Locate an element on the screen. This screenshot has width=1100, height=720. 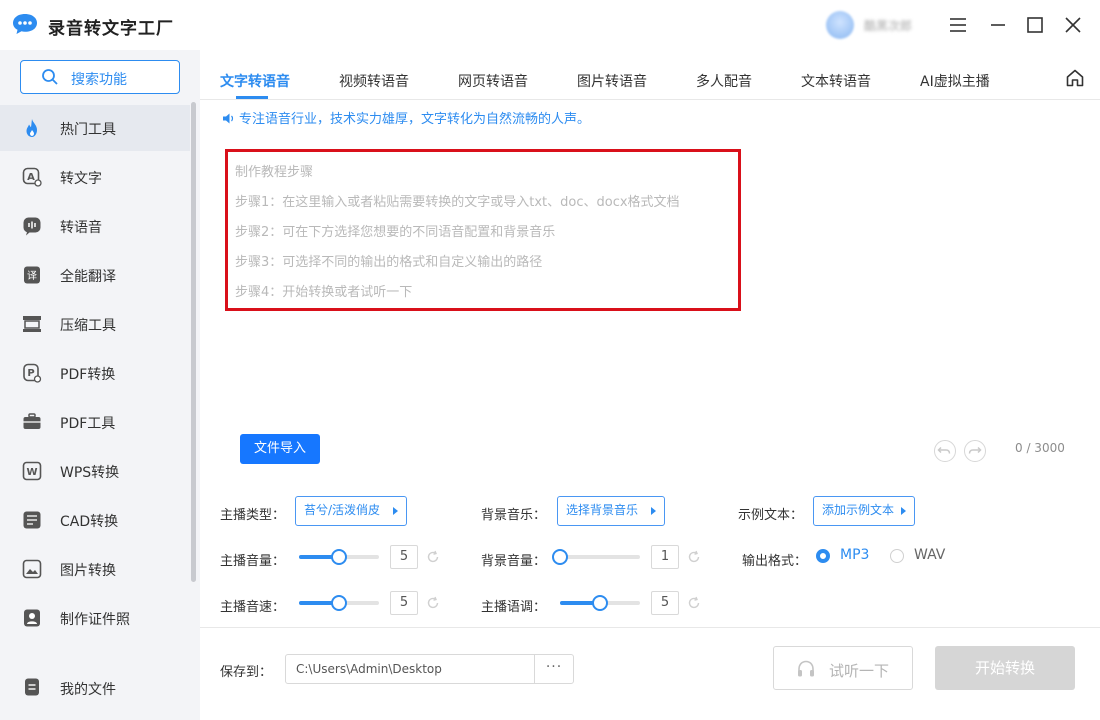
voice-icon is located at coordinates (32, 226).